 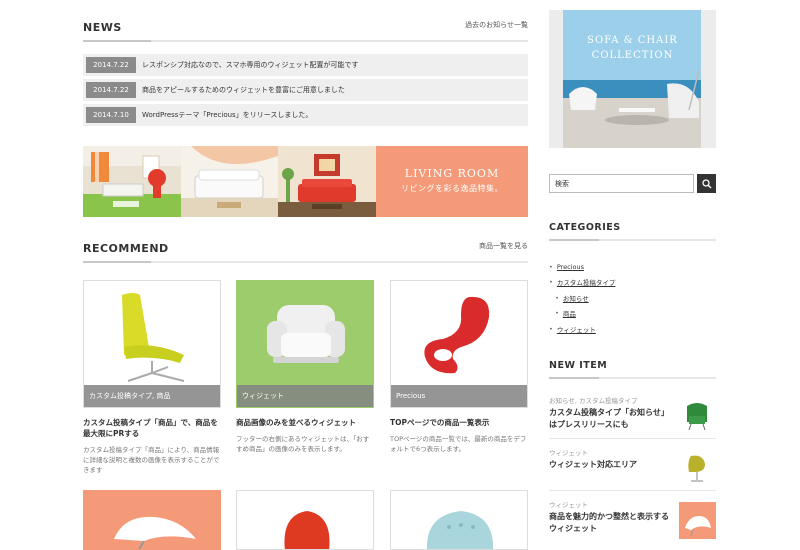 I want to click on banner-caption: LIVING ROOM リビングを彩る逸品特集。, so click(x=452, y=181).